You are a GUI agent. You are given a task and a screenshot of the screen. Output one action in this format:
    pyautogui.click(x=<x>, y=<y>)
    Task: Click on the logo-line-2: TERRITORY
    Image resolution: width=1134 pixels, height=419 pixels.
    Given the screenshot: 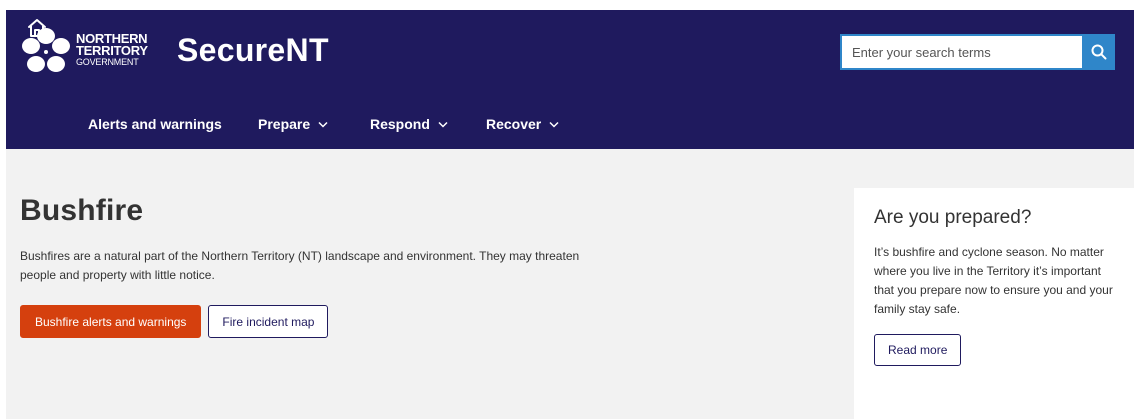 What is the action you would take?
    pyautogui.click(x=112, y=50)
    